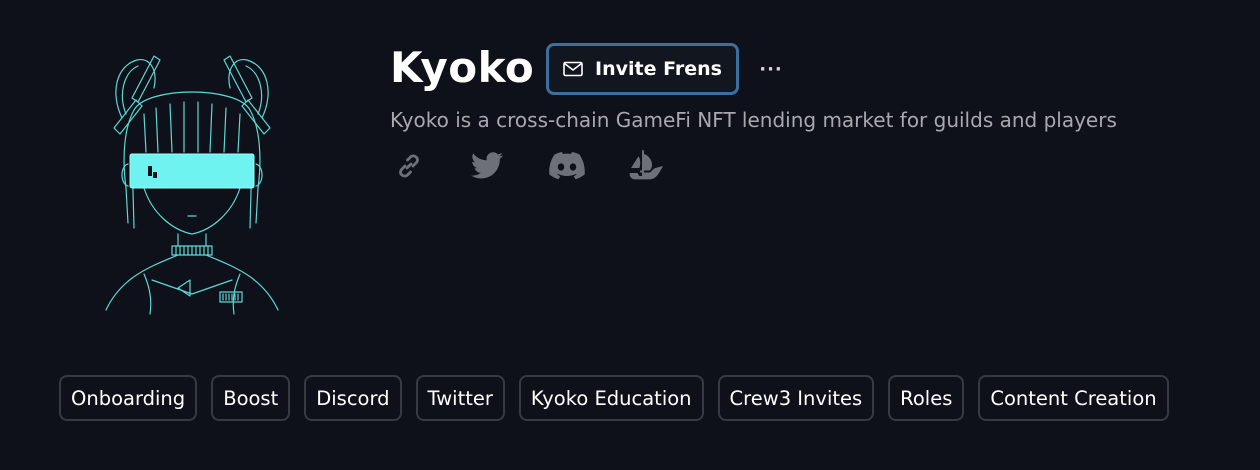 This screenshot has height=470, width=1260. I want to click on discord-icon, so click(567, 166).